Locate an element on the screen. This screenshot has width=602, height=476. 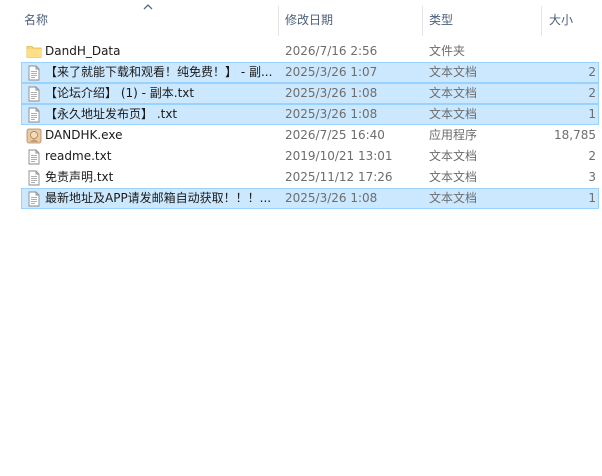
file-row: 免责声明.txt 2025/11/12 17:26 文本文档 3 is located at coordinates (310, 177).